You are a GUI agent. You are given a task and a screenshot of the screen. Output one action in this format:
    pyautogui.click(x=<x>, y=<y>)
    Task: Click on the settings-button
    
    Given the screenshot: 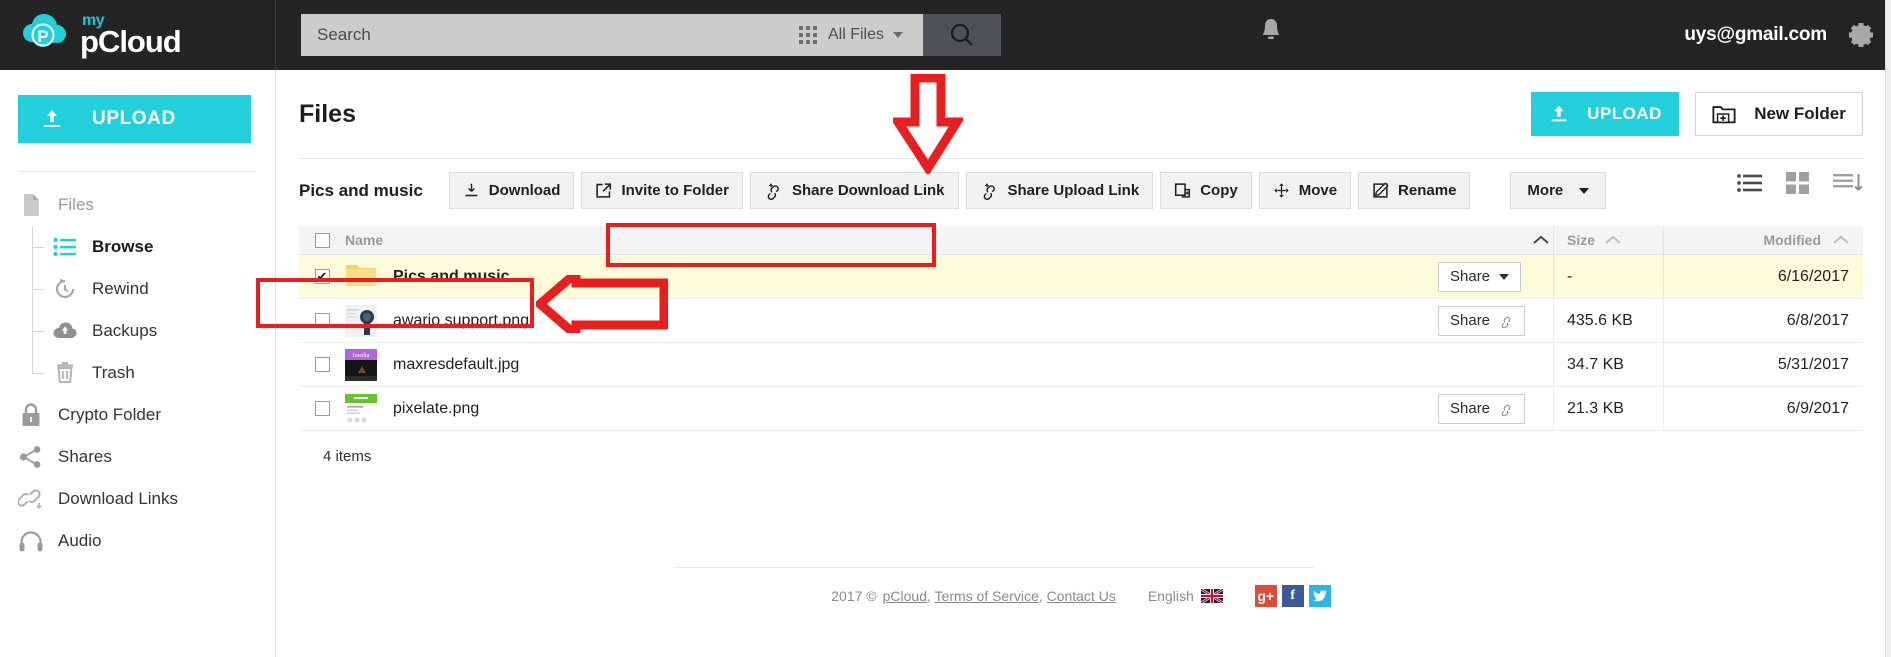 What is the action you would take?
    pyautogui.click(x=1861, y=37)
    